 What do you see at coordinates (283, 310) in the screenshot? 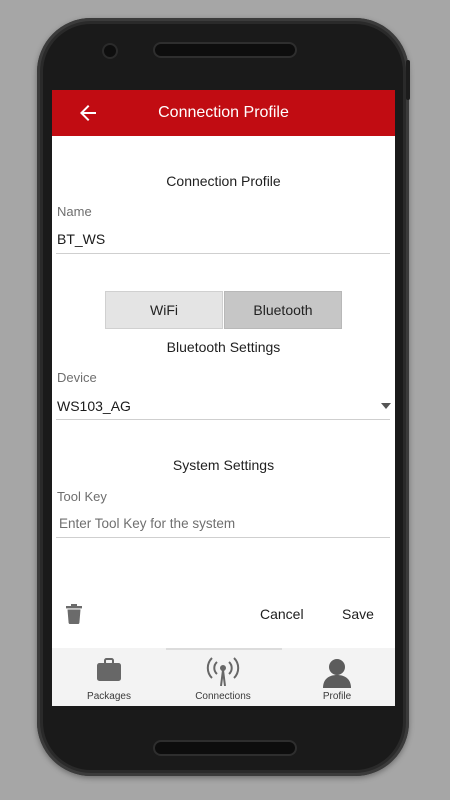
I see `bluetooth-toggle-button: Bluetooth` at bounding box center [283, 310].